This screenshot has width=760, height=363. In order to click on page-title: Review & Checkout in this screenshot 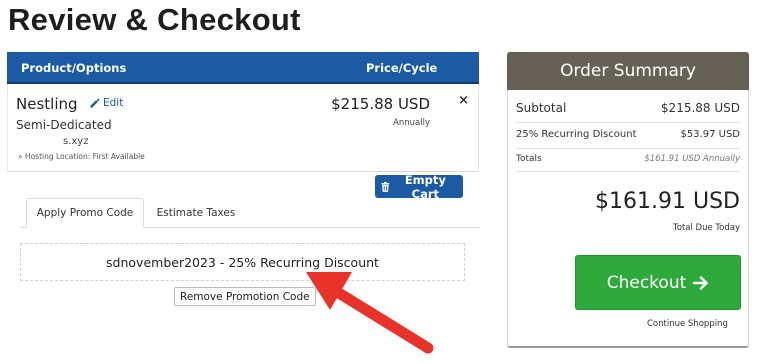, I will do `click(154, 19)`.